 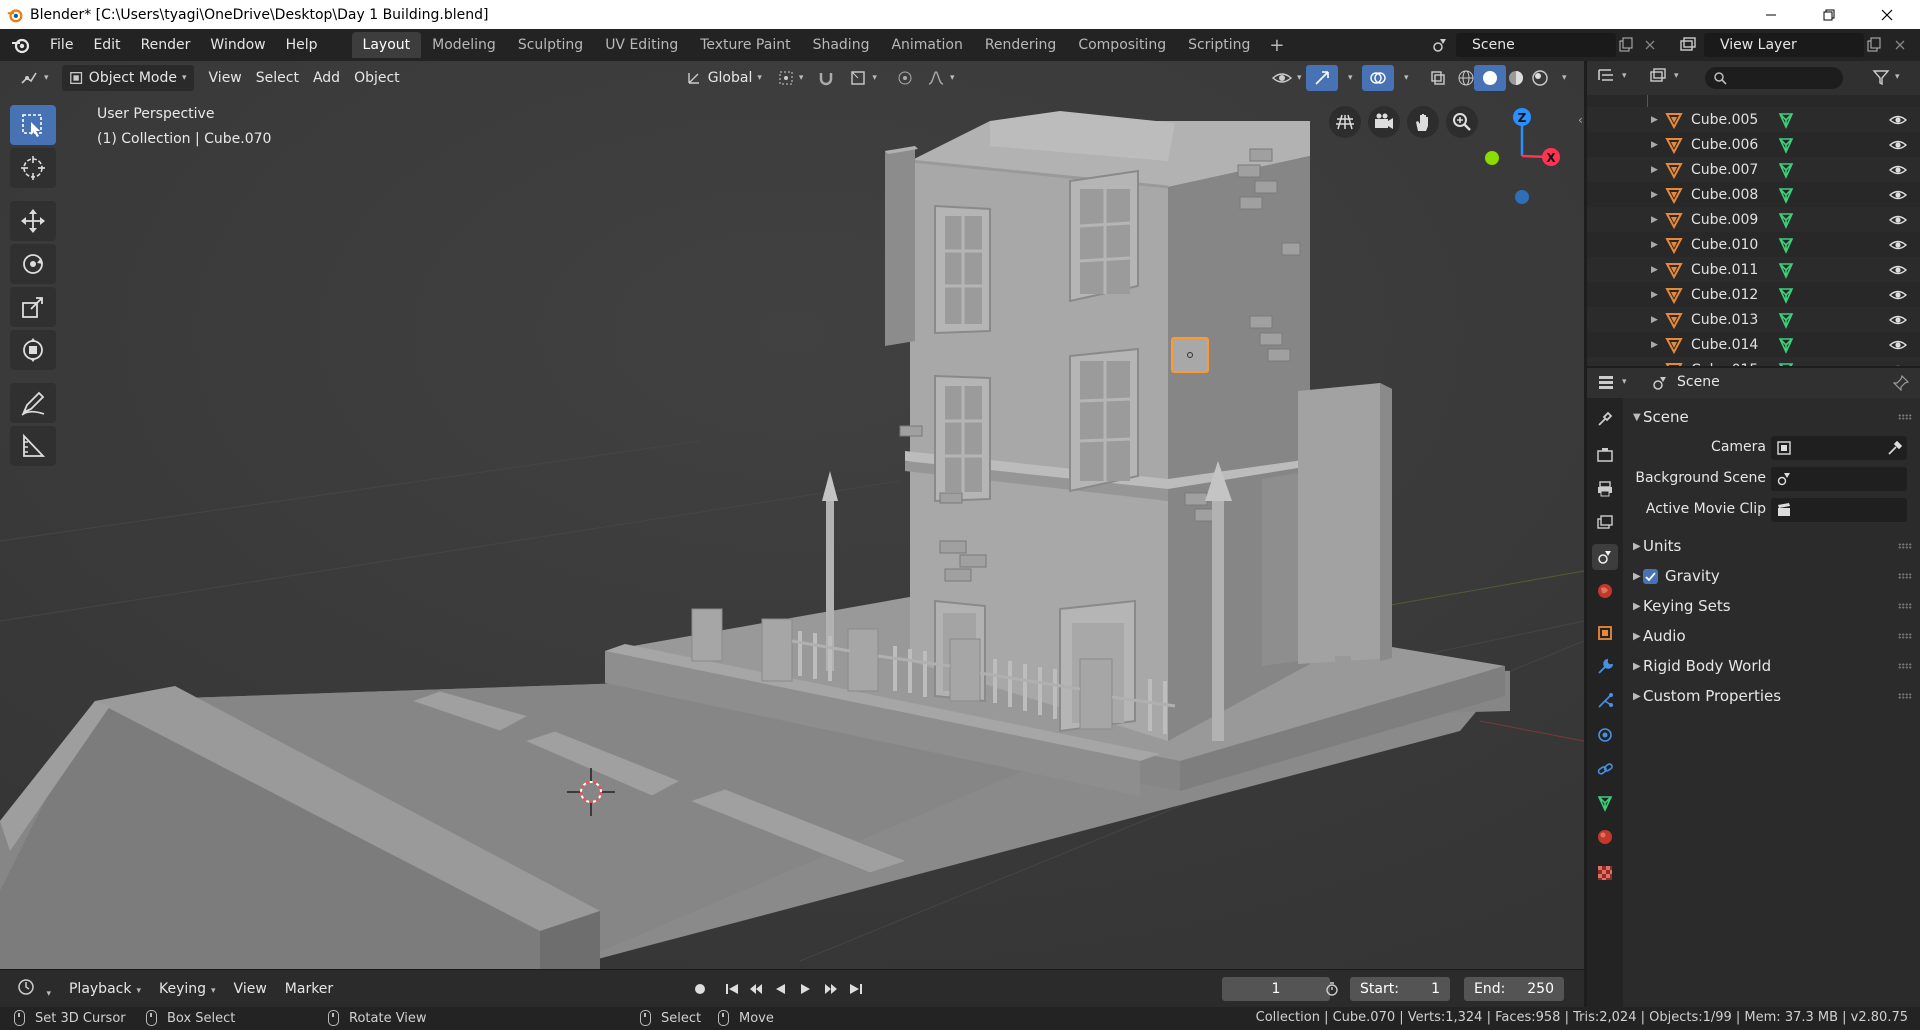 What do you see at coordinates (377, 78) in the screenshot?
I see `viewport-menu-object: Object` at bounding box center [377, 78].